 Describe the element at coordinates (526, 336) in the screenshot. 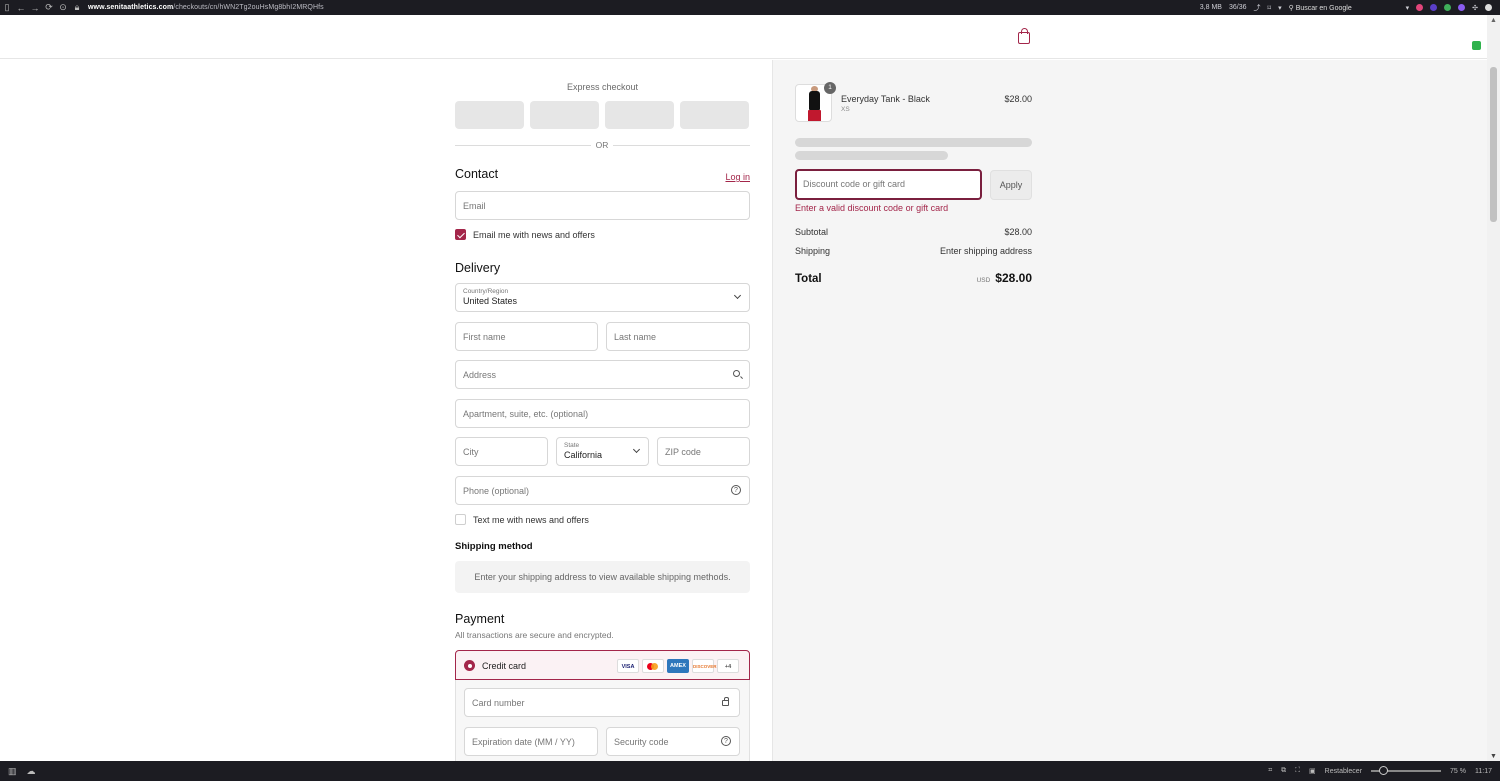

I see `first-name-input: First name` at that location.